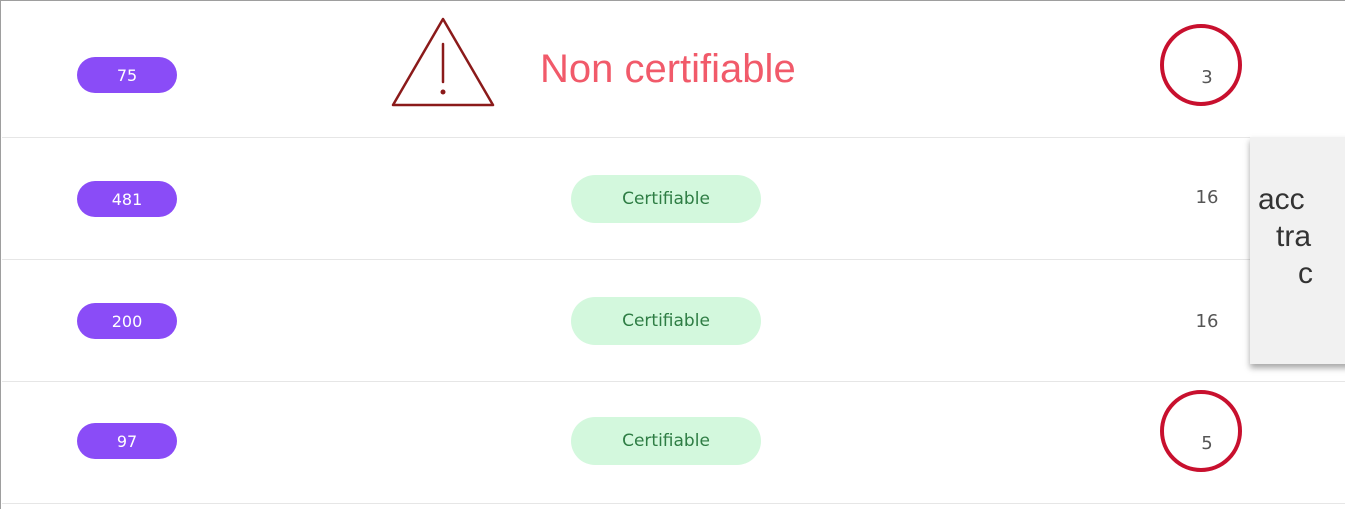  I want to click on tooltip-line: acc, so click(1281, 199).